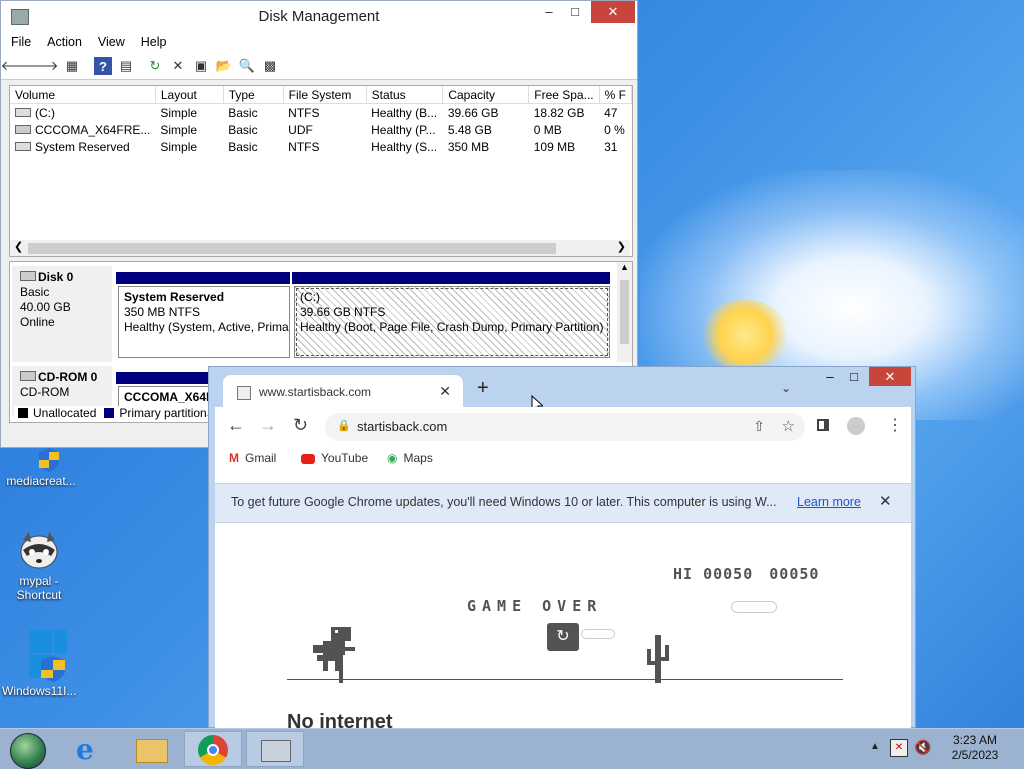 The height and width of the screenshot is (769, 1024). What do you see at coordinates (345, 458) in the screenshot?
I see `bookmark-label: YouTube` at bounding box center [345, 458].